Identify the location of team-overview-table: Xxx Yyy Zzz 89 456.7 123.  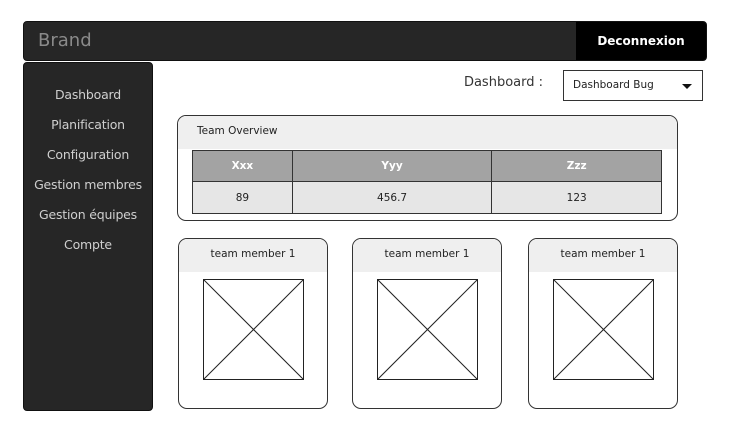
(427, 182).